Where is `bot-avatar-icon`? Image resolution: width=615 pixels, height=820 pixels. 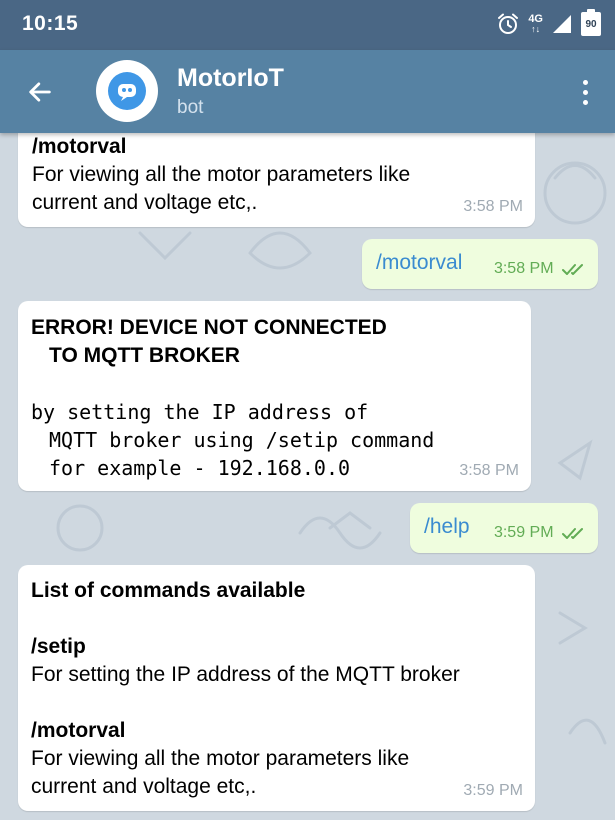
bot-avatar-icon is located at coordinates (127, 91).